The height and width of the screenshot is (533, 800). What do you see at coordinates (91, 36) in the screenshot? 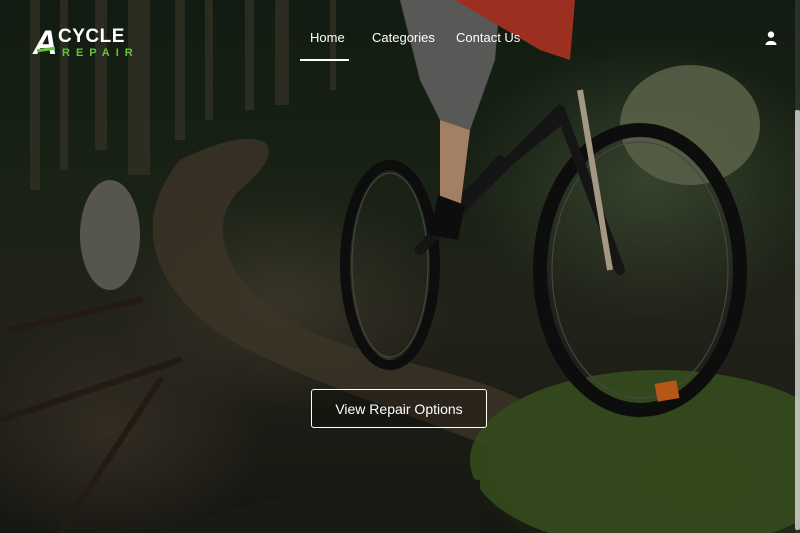
I see `logo-title: CYCLE` at bounding box center [91, 36].